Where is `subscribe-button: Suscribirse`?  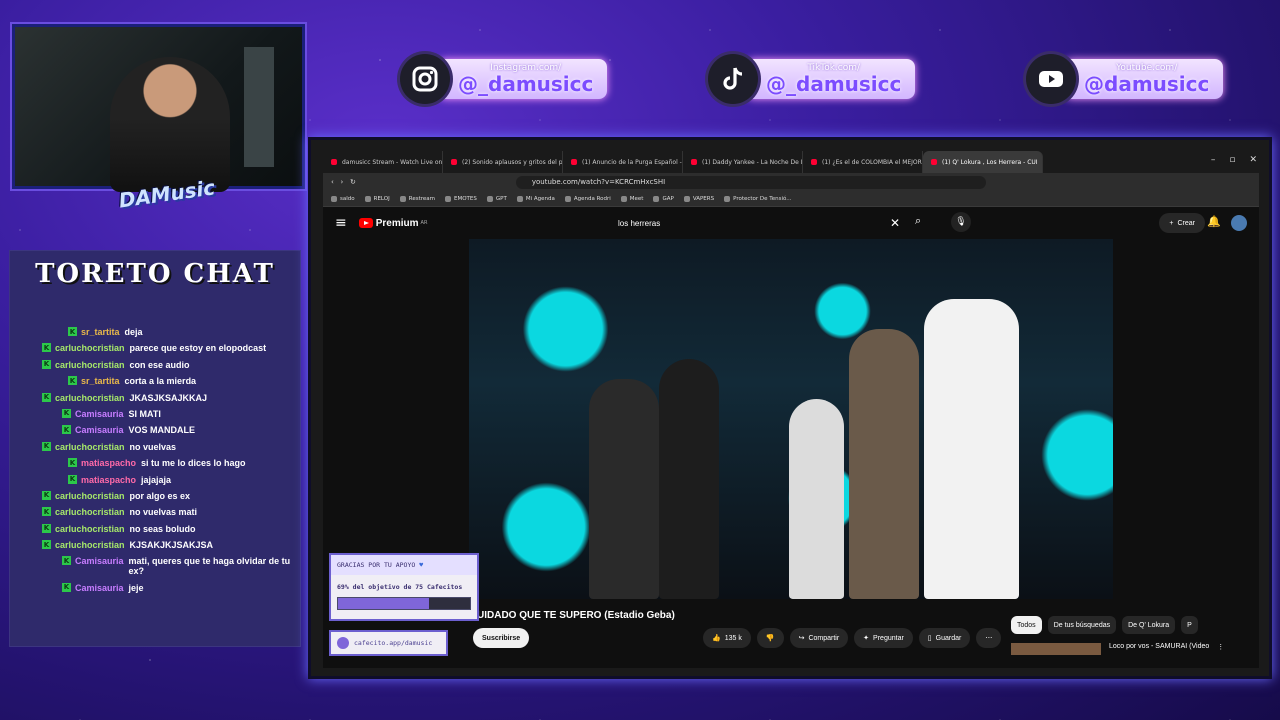
subscribe-button: Suscribirse is located at coordinates (501, 638).